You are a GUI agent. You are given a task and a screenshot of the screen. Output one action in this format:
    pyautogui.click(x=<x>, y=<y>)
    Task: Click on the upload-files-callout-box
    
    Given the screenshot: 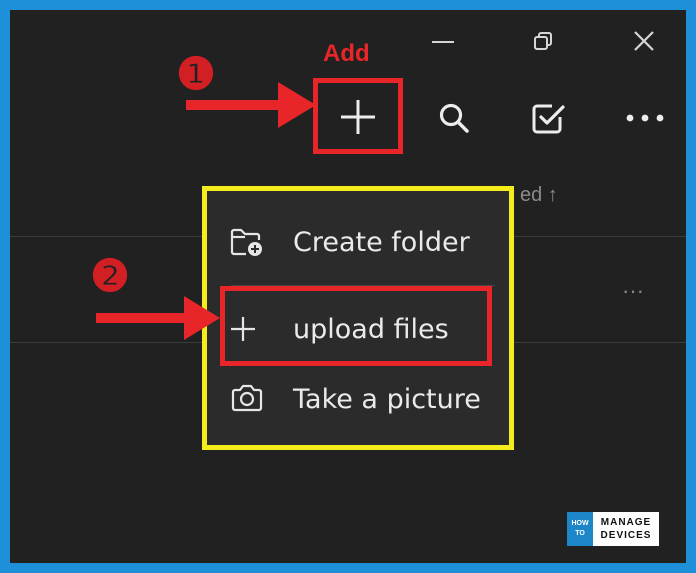 What is the action you would take?
    pyautogui.click(x=356, y=326)
    